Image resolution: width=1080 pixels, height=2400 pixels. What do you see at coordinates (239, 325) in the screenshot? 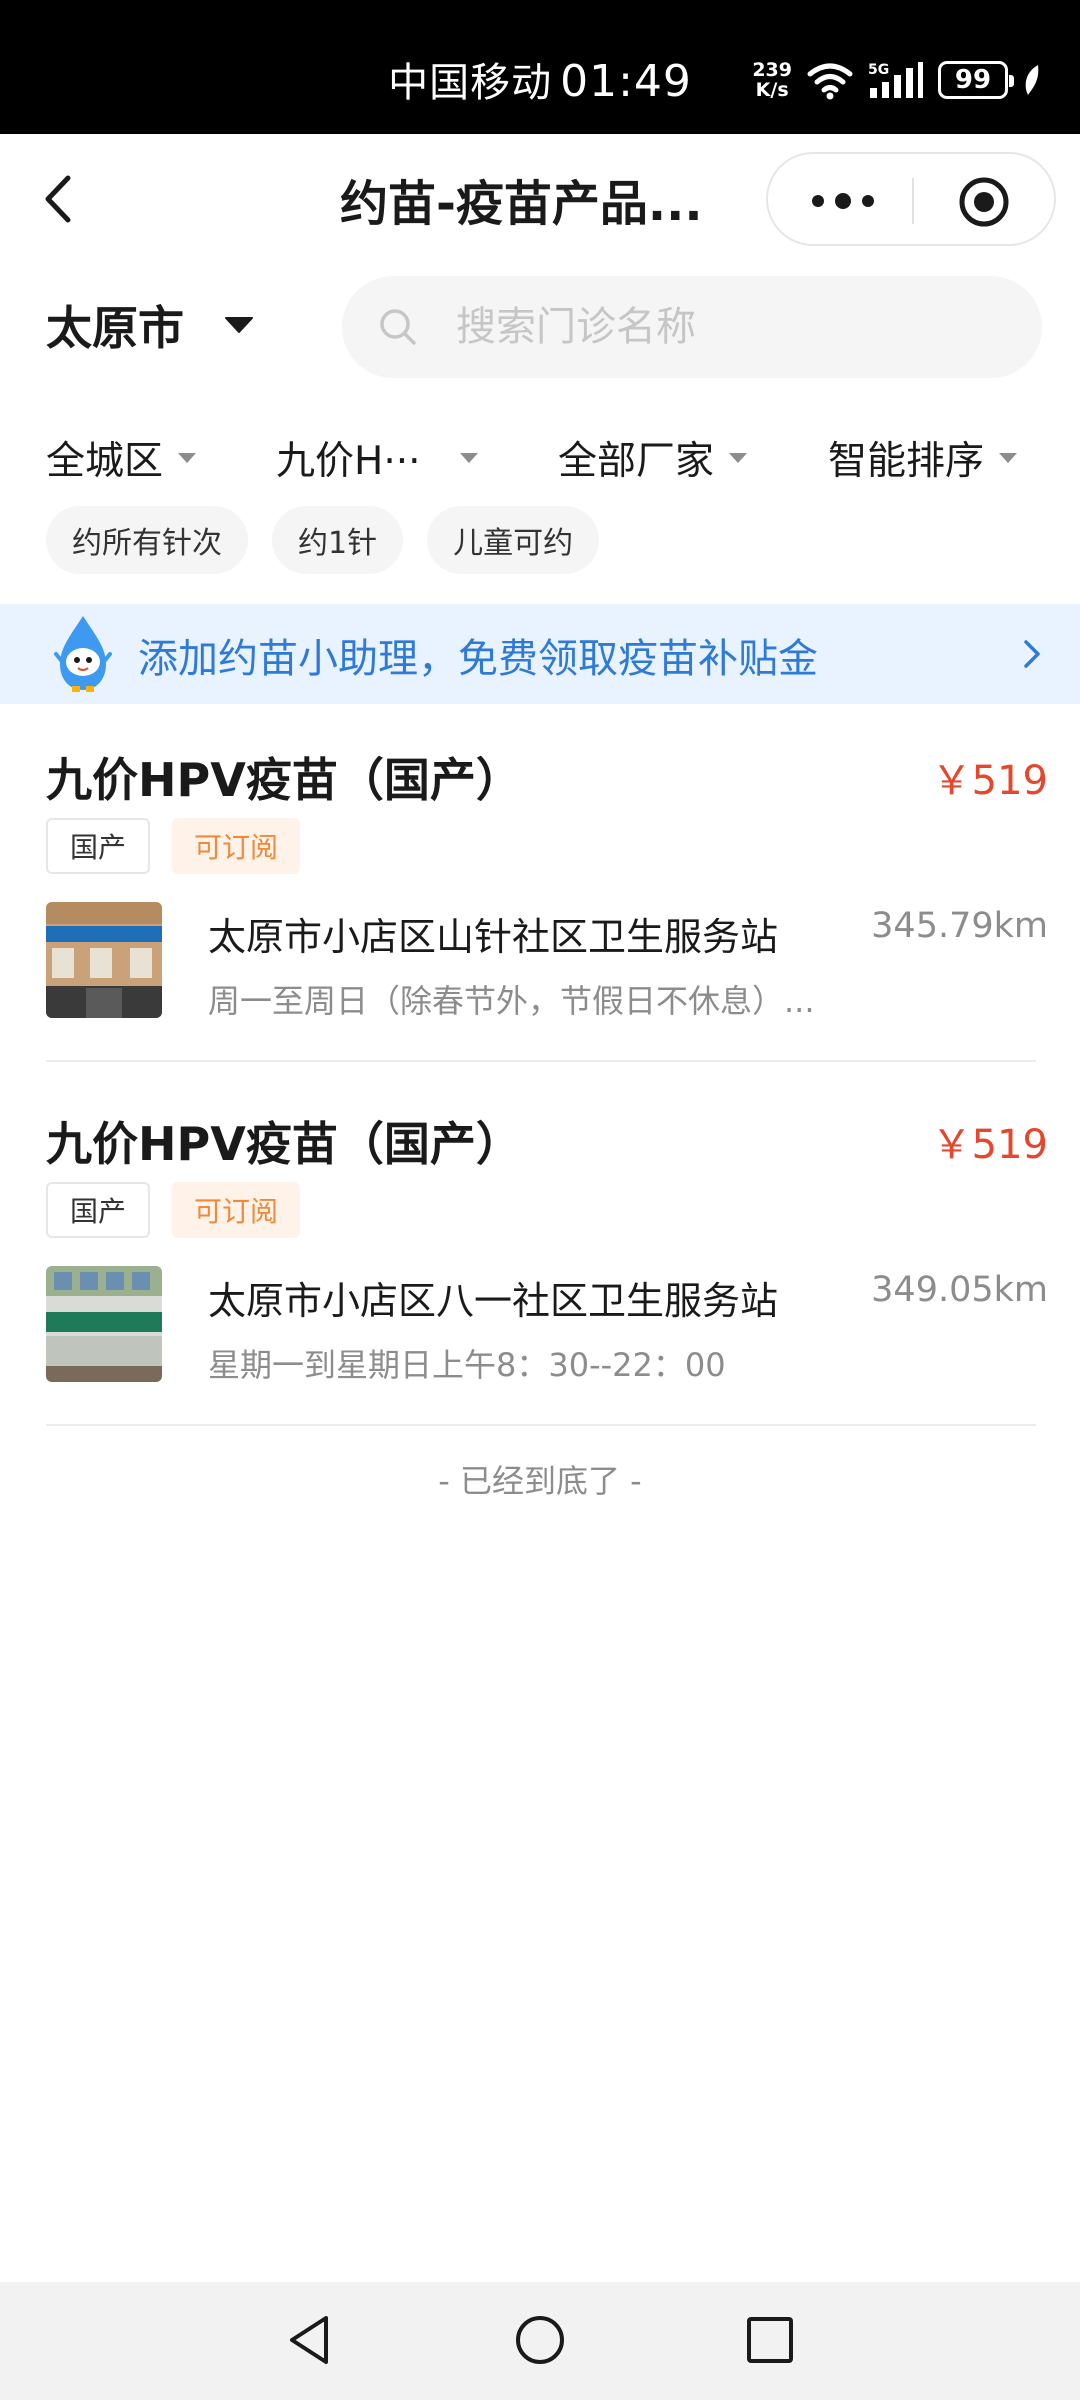
I see `caret-down-icon` at bounding box center [239, 325].